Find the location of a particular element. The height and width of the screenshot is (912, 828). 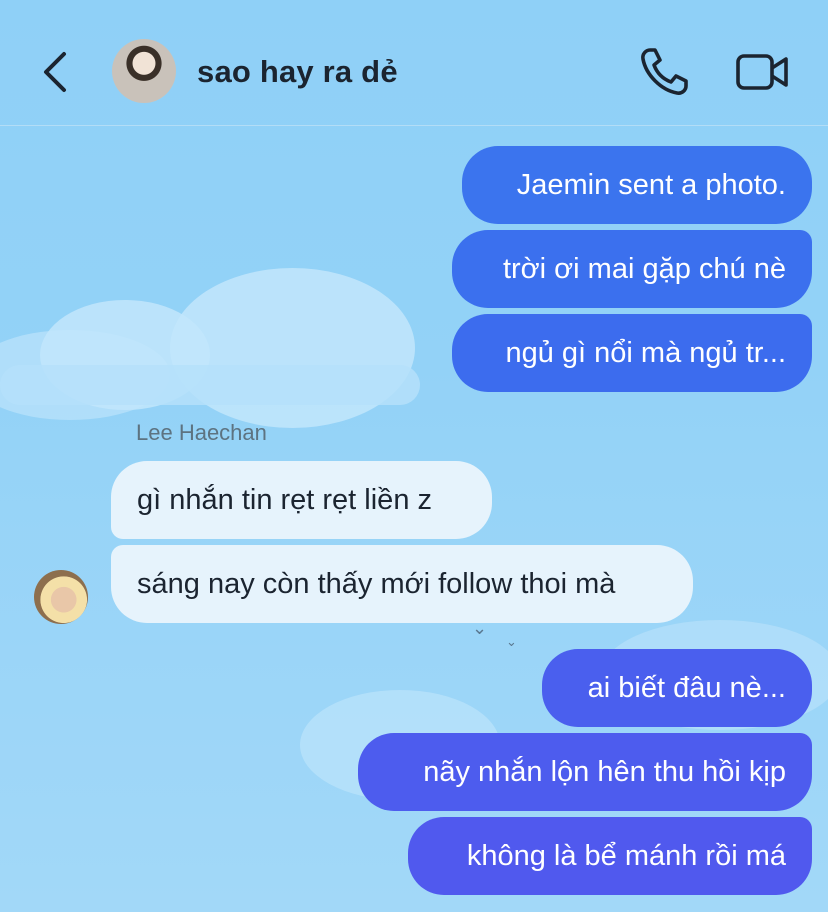

video-call-button is located at coordinates (762, 72).